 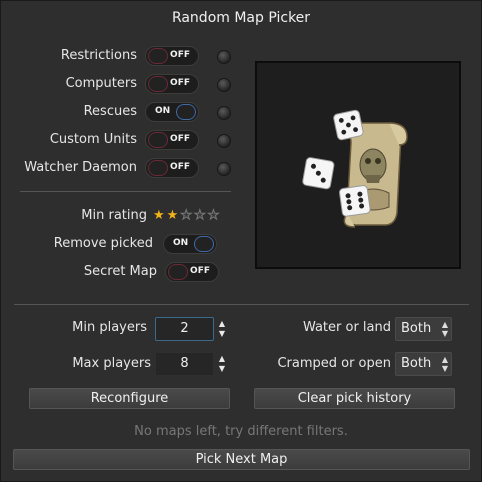 I want to click on restrictions-indicator, so click(x=224, y=57).